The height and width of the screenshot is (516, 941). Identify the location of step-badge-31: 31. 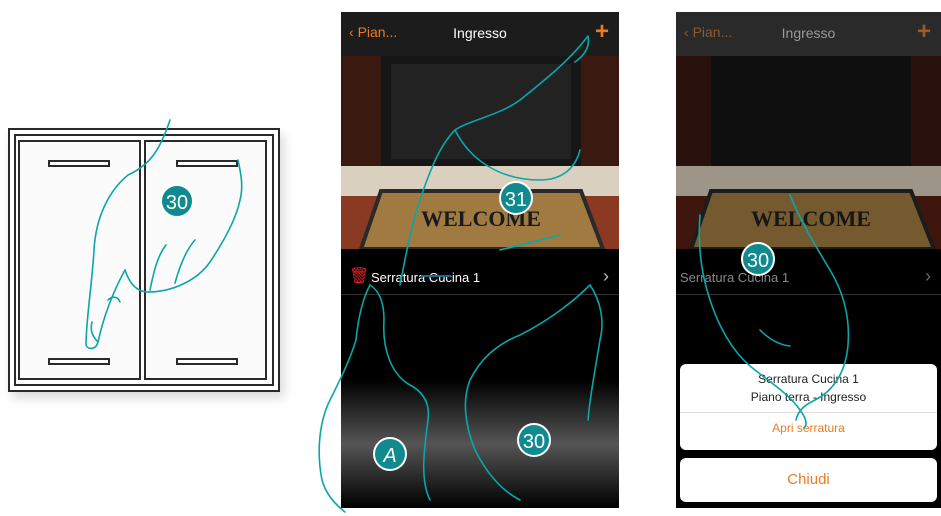
(516, 198).